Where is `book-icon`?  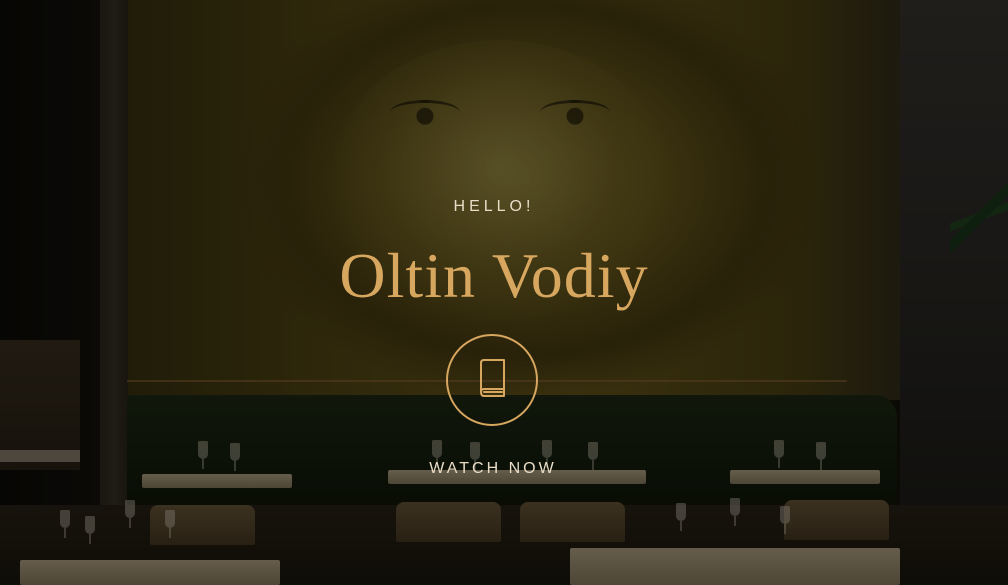
book-icon is located at coordinates (492, 380).